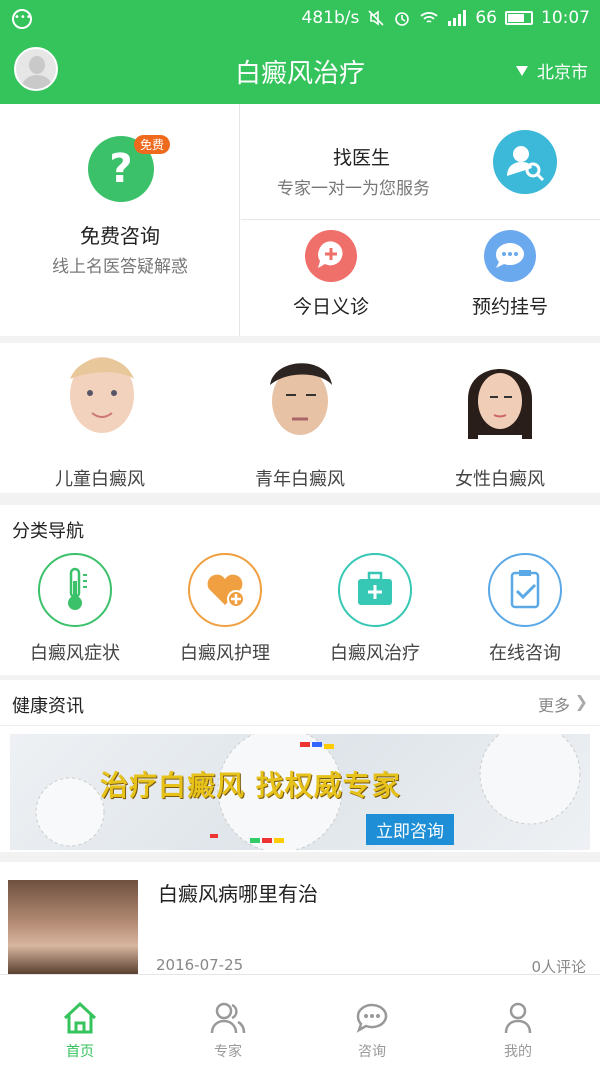 The width and height of the screenshot is (600, 1067). I want to click on woman-portrait-image, so click(500, 411).